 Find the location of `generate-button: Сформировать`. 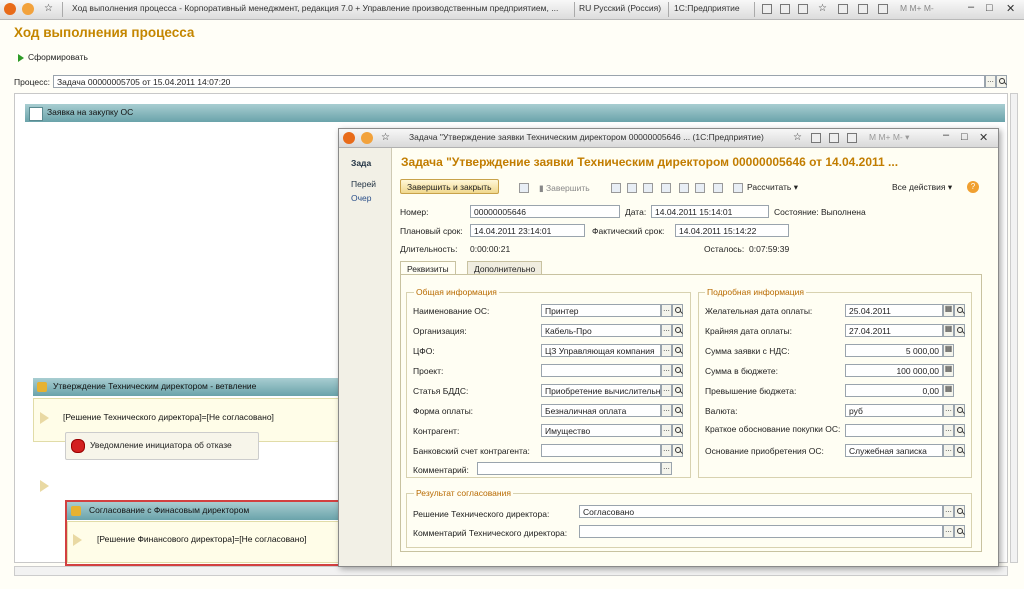

generate-button: Сформировать is located at coordinates (53, 57).